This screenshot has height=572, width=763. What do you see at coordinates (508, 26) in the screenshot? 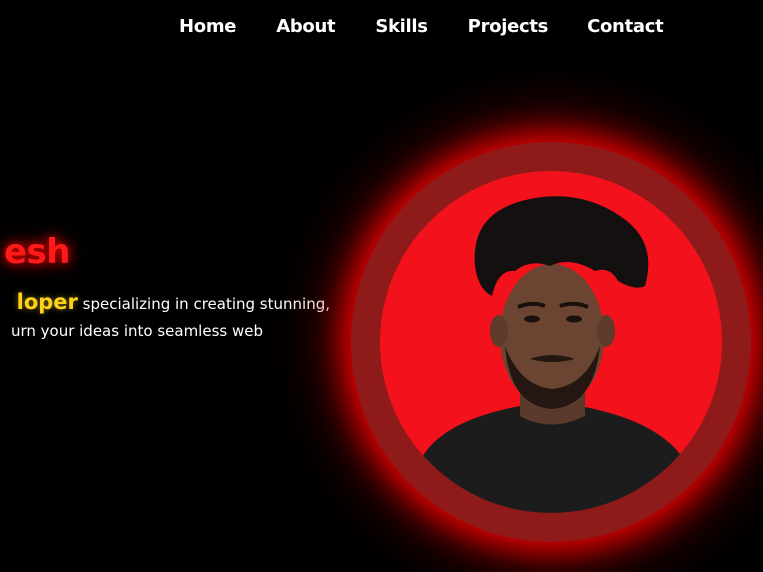
I see `nav-projects-link: Projects` at bounding box center [508, 26].